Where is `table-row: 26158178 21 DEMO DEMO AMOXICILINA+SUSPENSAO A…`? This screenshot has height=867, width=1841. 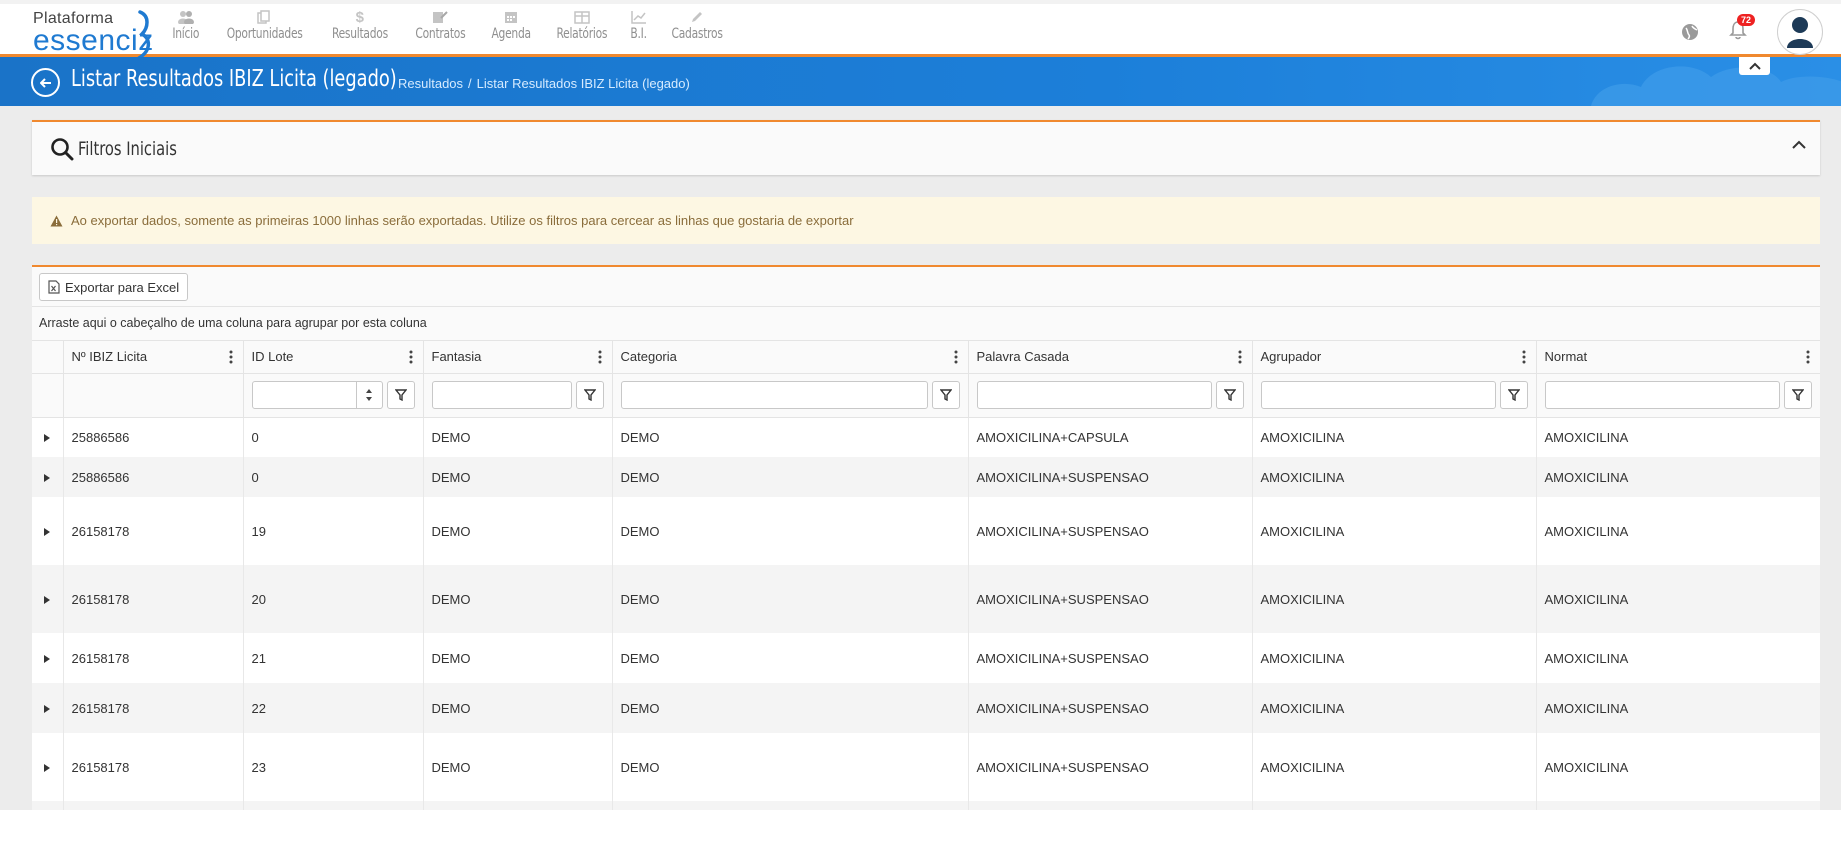 table-row: 26158178 21 DEMO DEMO AMOXICILINA+SUSPENSAO A… is located at coordinates (926, 658).